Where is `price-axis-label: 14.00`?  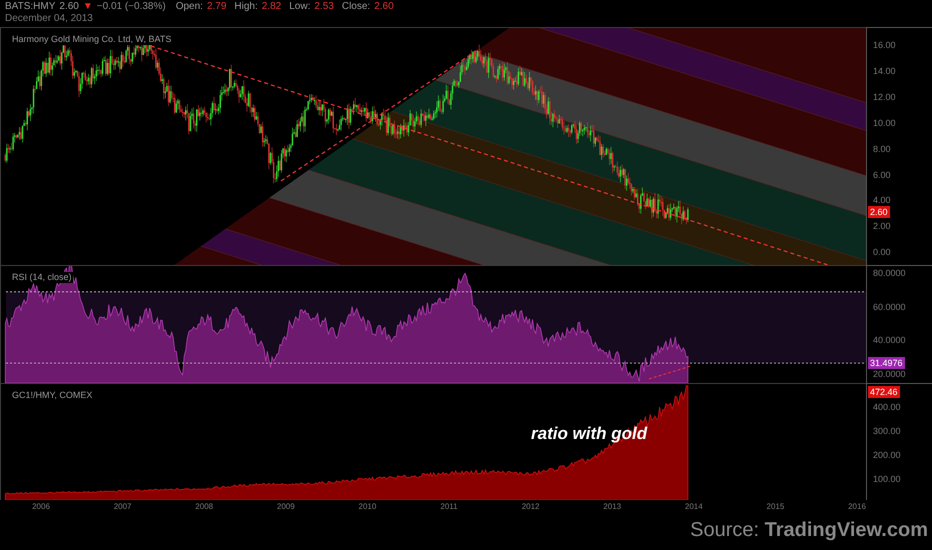
price-axis-label: 14.00 is located at coordinates (884, 71).